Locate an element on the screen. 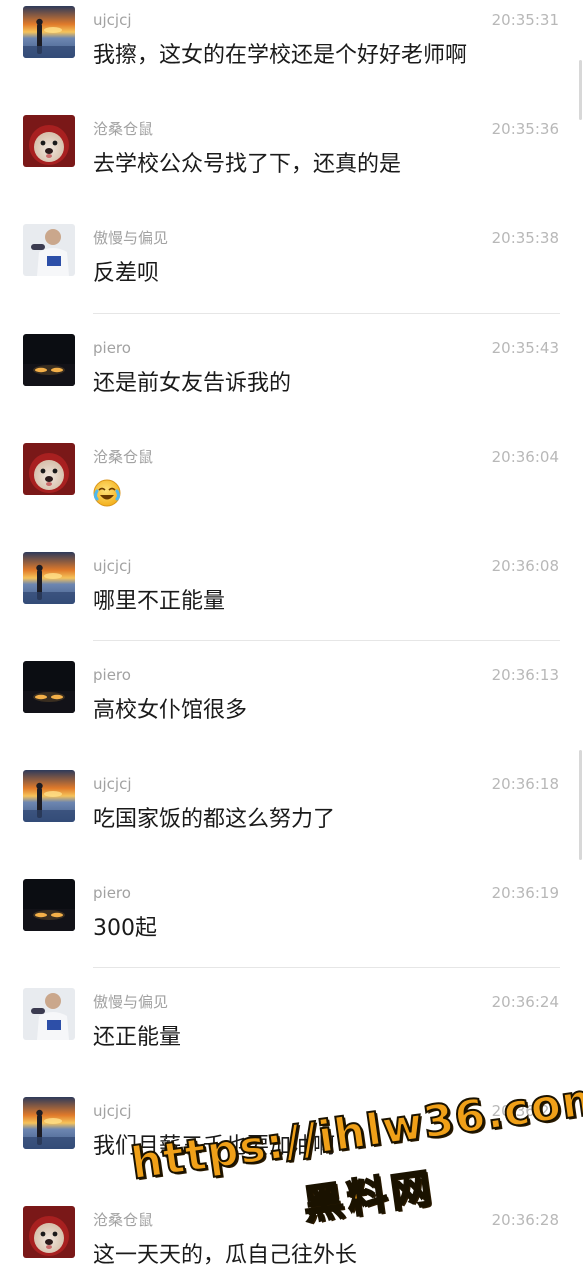 Image resolution: width=583 pixels, height=1280 pixels. scrollbar is located at coordinates (581, 640).